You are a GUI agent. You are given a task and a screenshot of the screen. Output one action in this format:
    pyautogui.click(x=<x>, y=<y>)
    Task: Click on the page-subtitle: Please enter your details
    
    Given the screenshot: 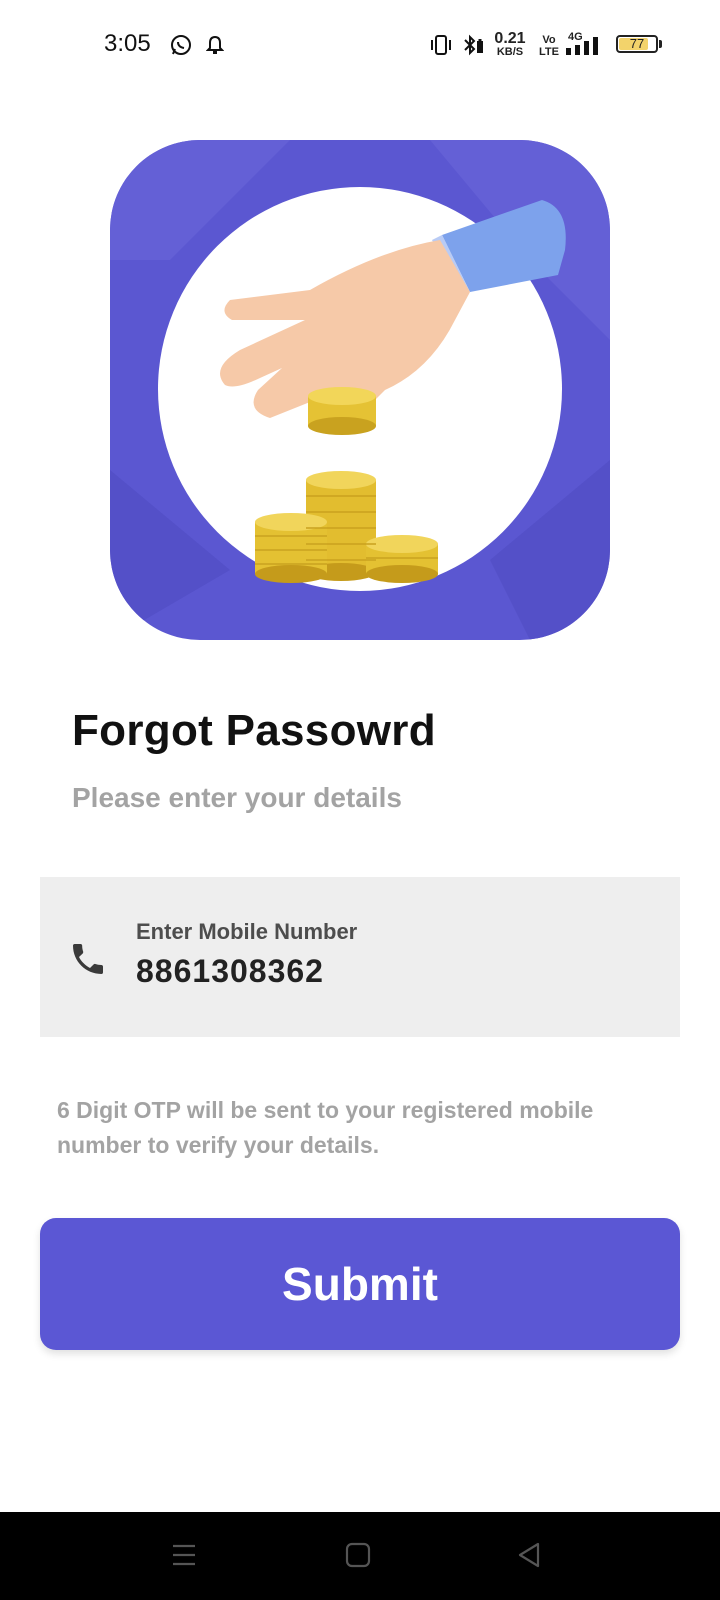 What is the action you would take?
    pyautogui.click(x=237, y=797)
    